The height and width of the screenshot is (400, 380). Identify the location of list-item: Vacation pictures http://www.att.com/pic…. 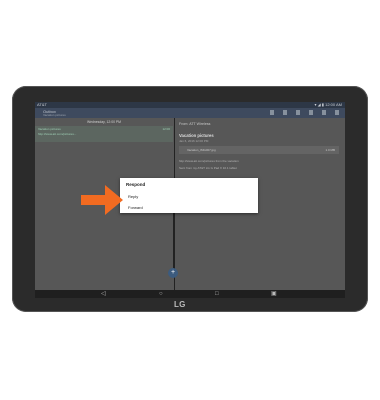
(104, 134).